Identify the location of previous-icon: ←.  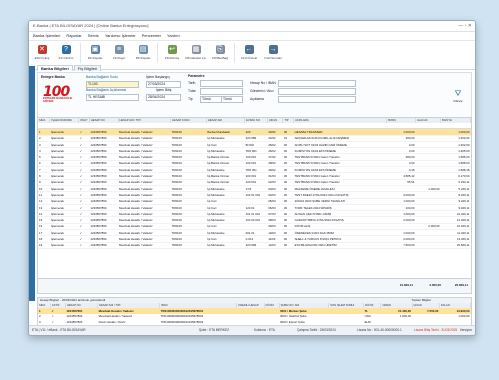
(249, 49).